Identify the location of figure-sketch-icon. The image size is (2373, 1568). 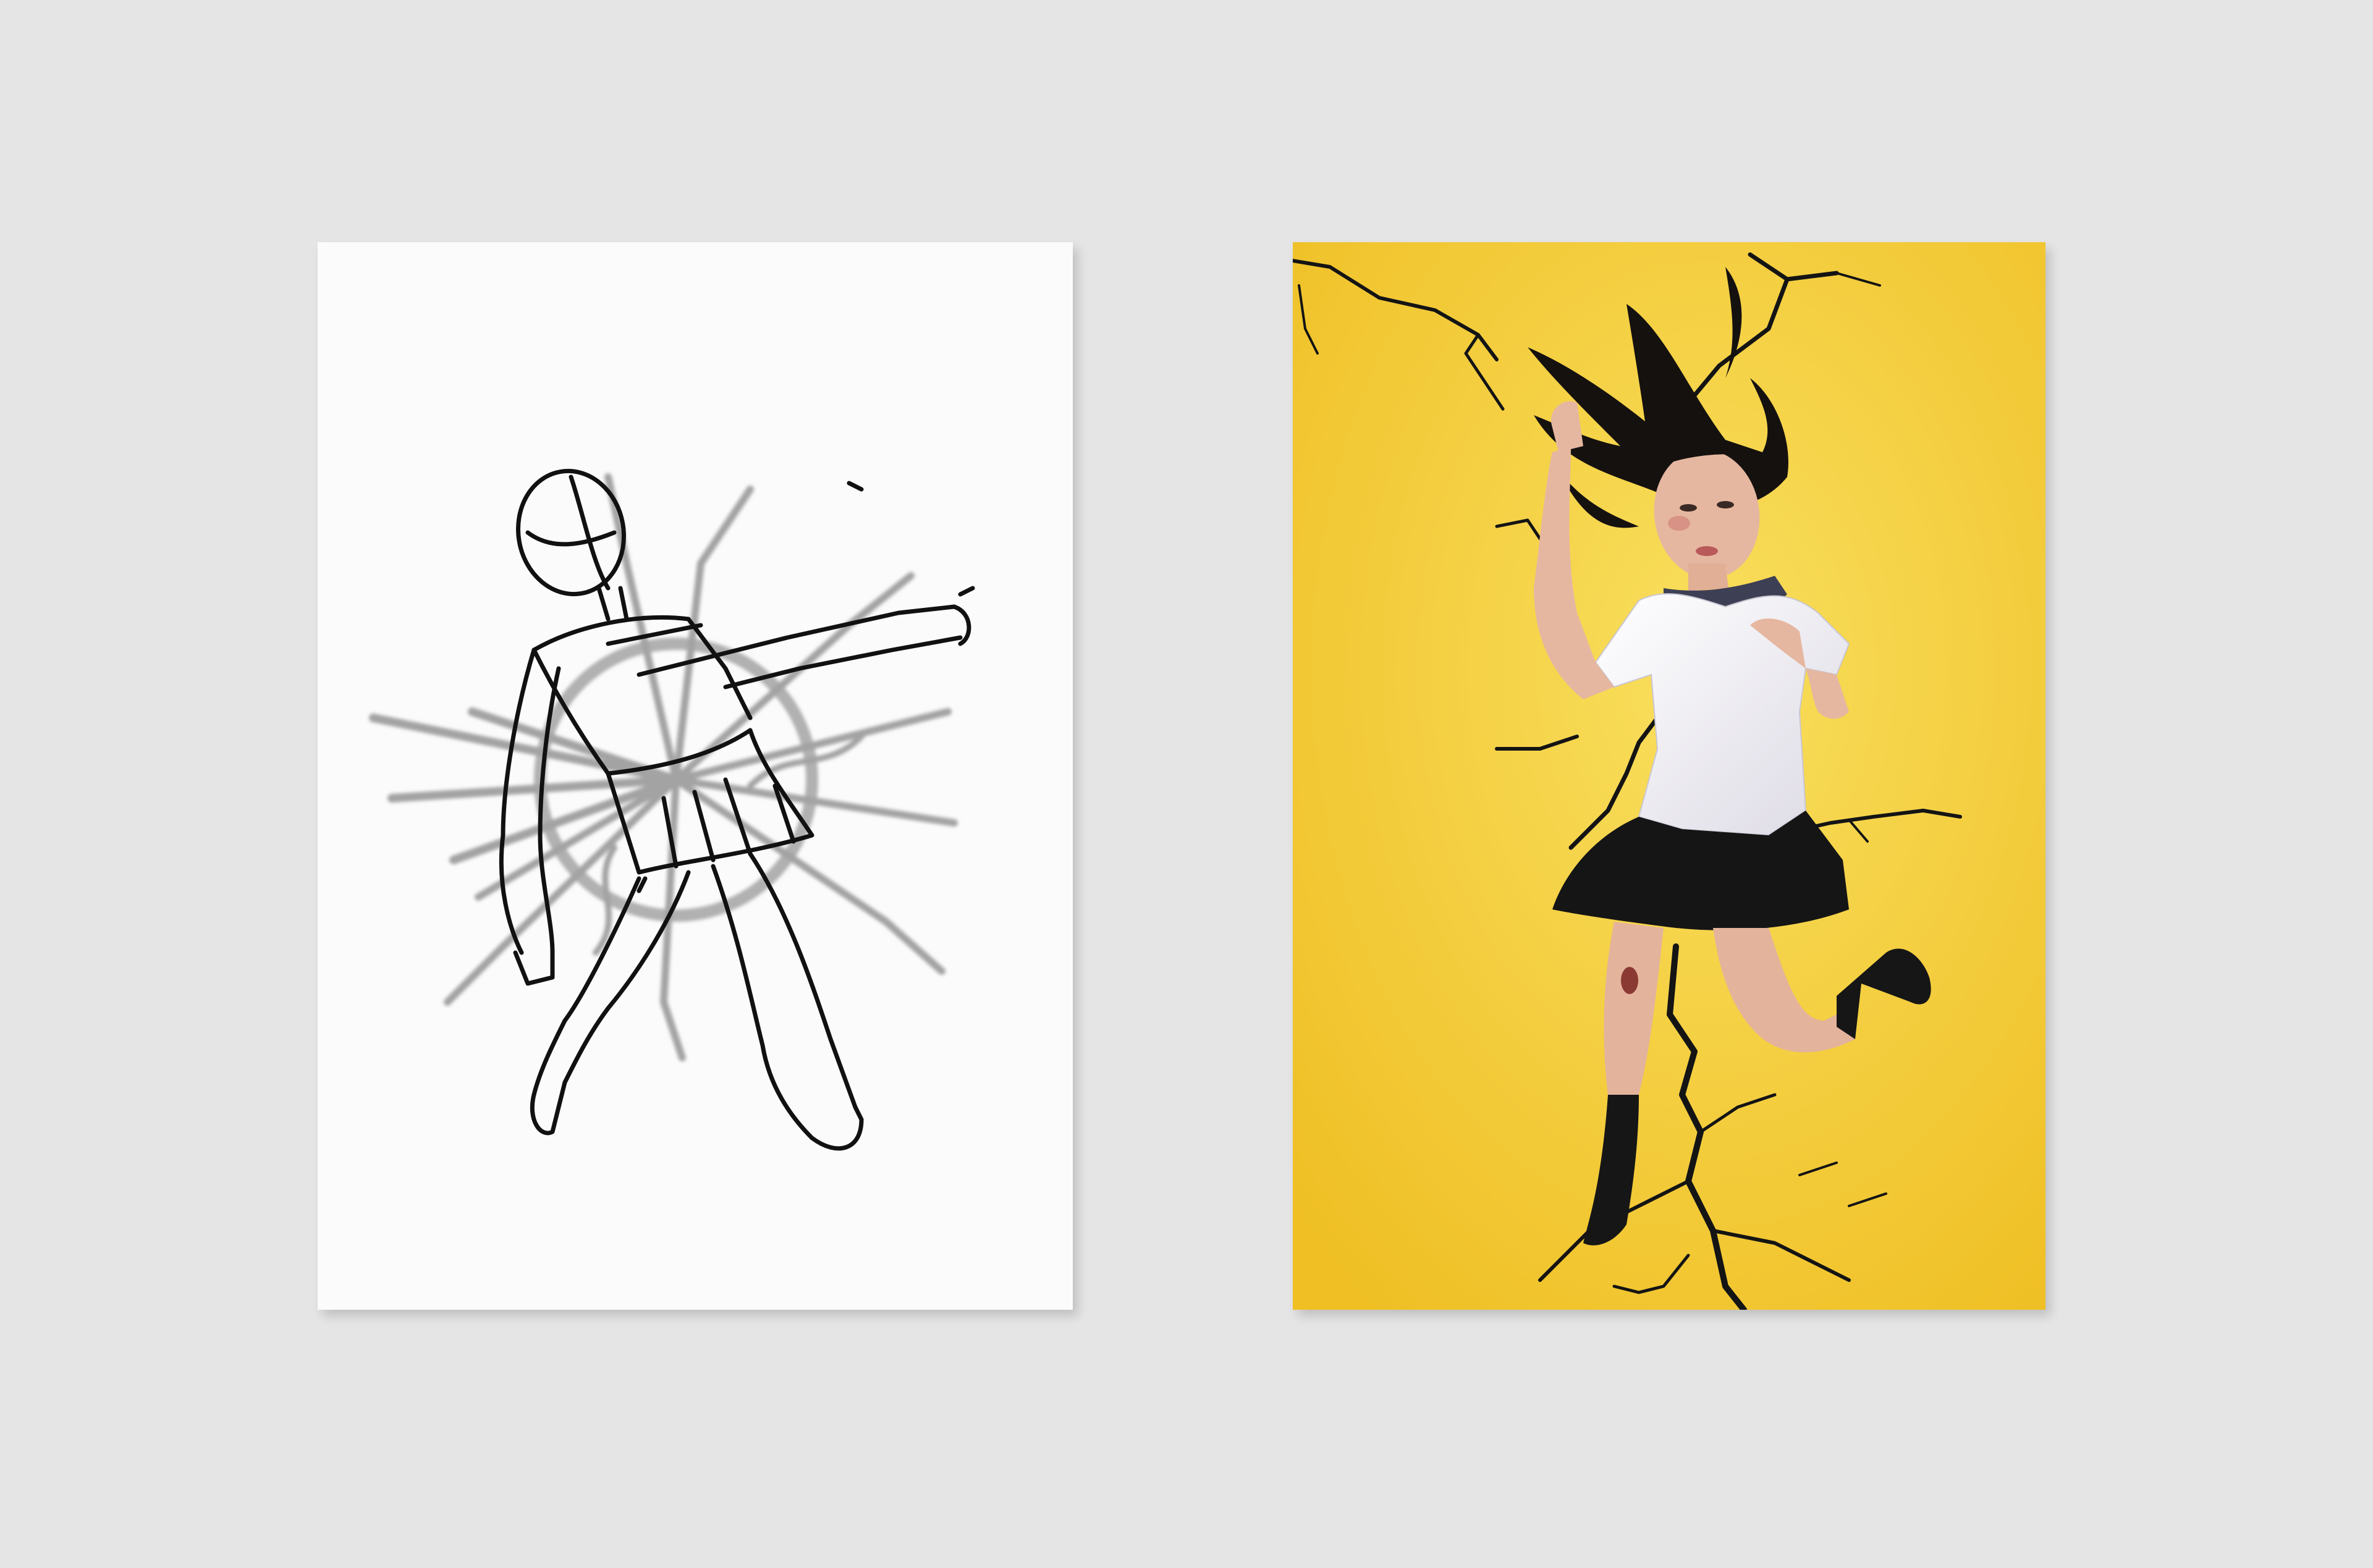
(672, 809).